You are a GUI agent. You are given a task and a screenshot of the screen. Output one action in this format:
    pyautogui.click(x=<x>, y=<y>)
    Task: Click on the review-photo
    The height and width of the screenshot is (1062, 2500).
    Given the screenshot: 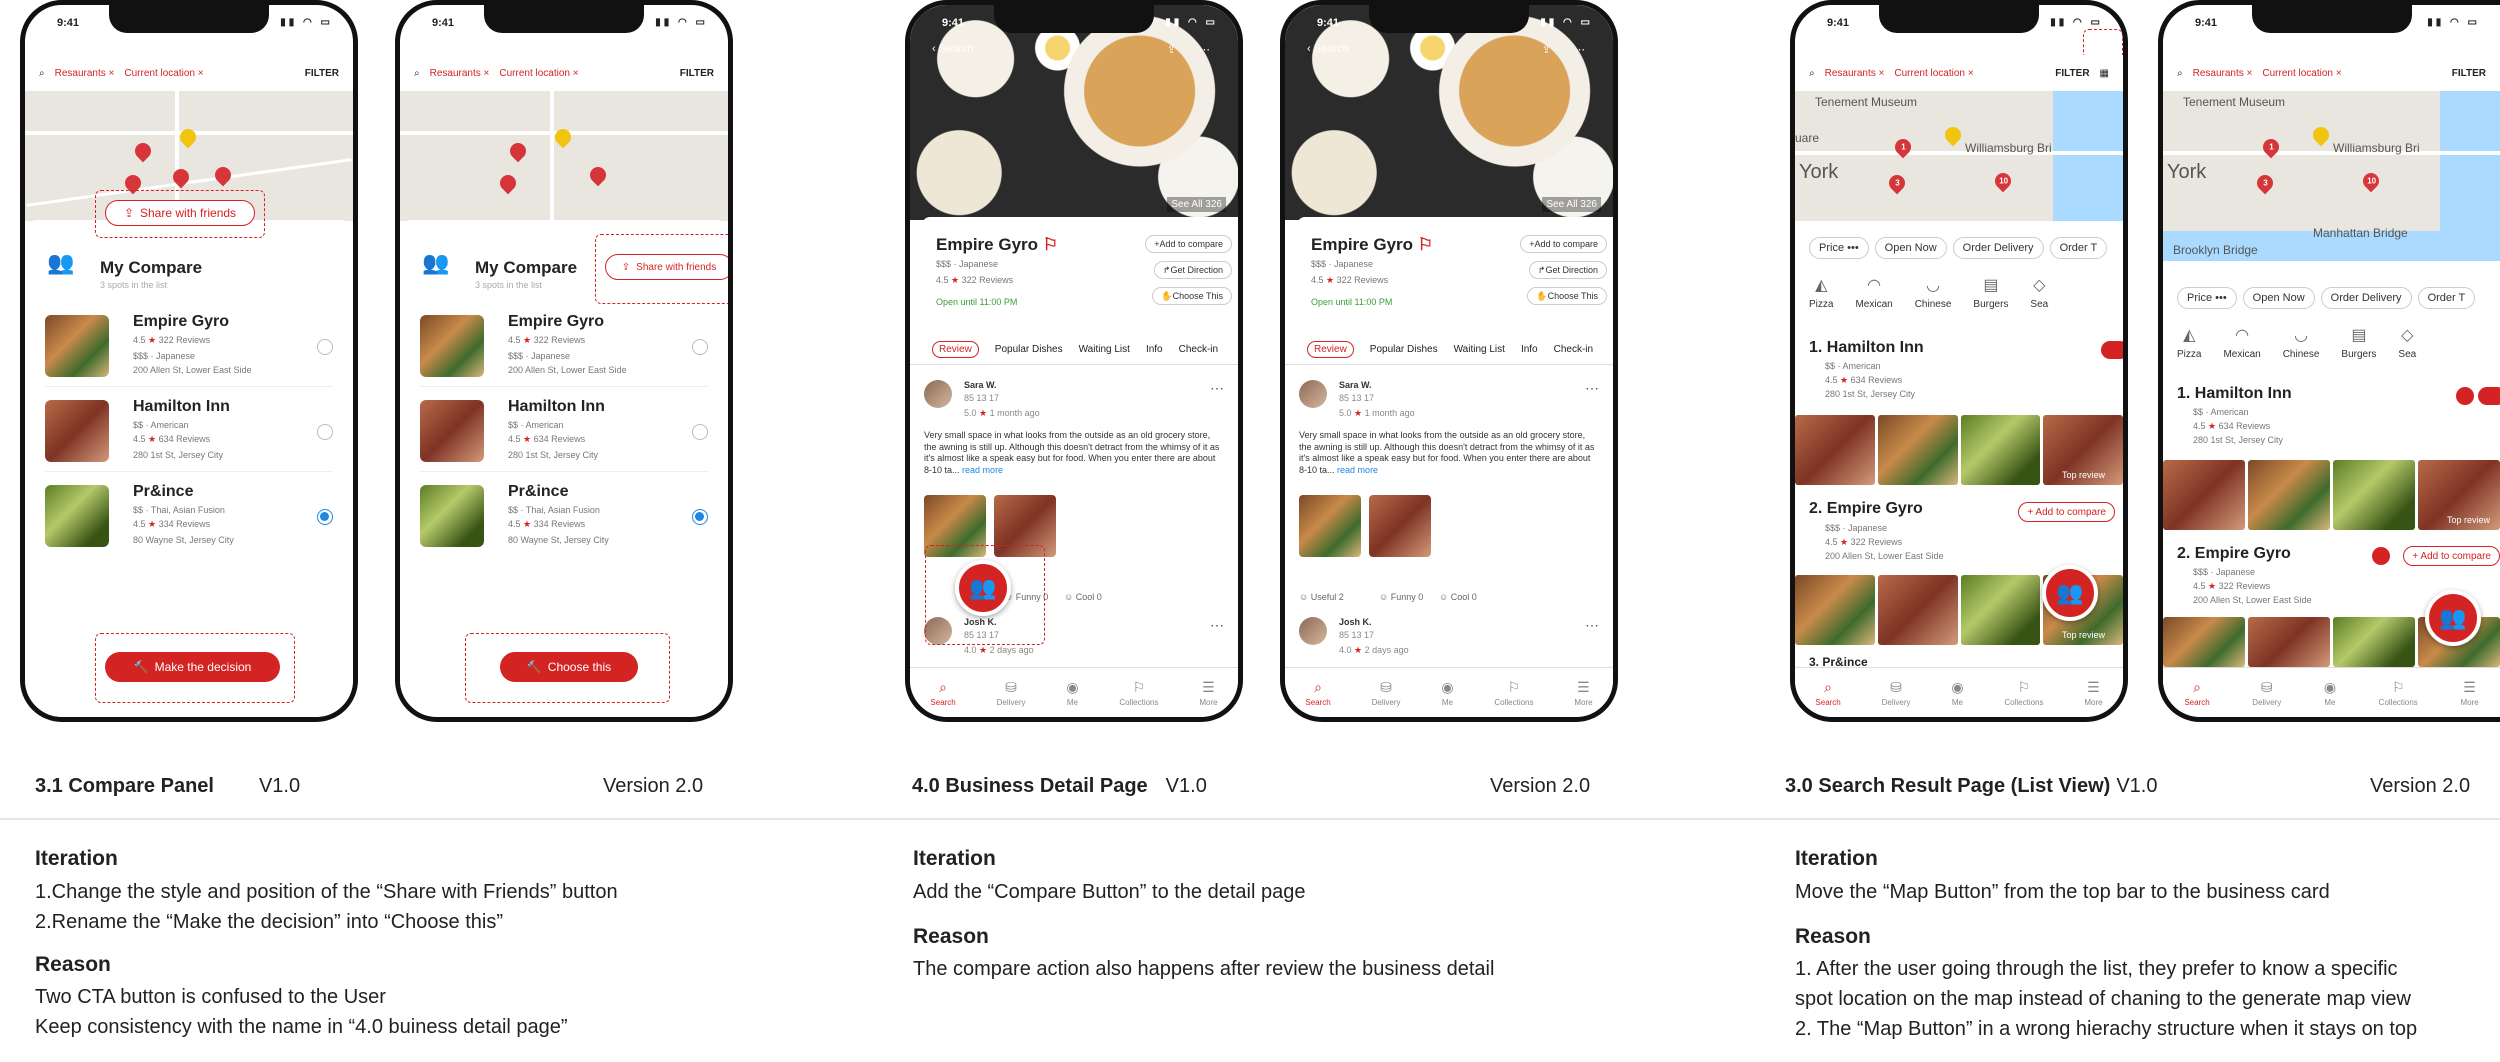 What is the action you would take?
    pyautogui.click(x=1330, y=526)
    